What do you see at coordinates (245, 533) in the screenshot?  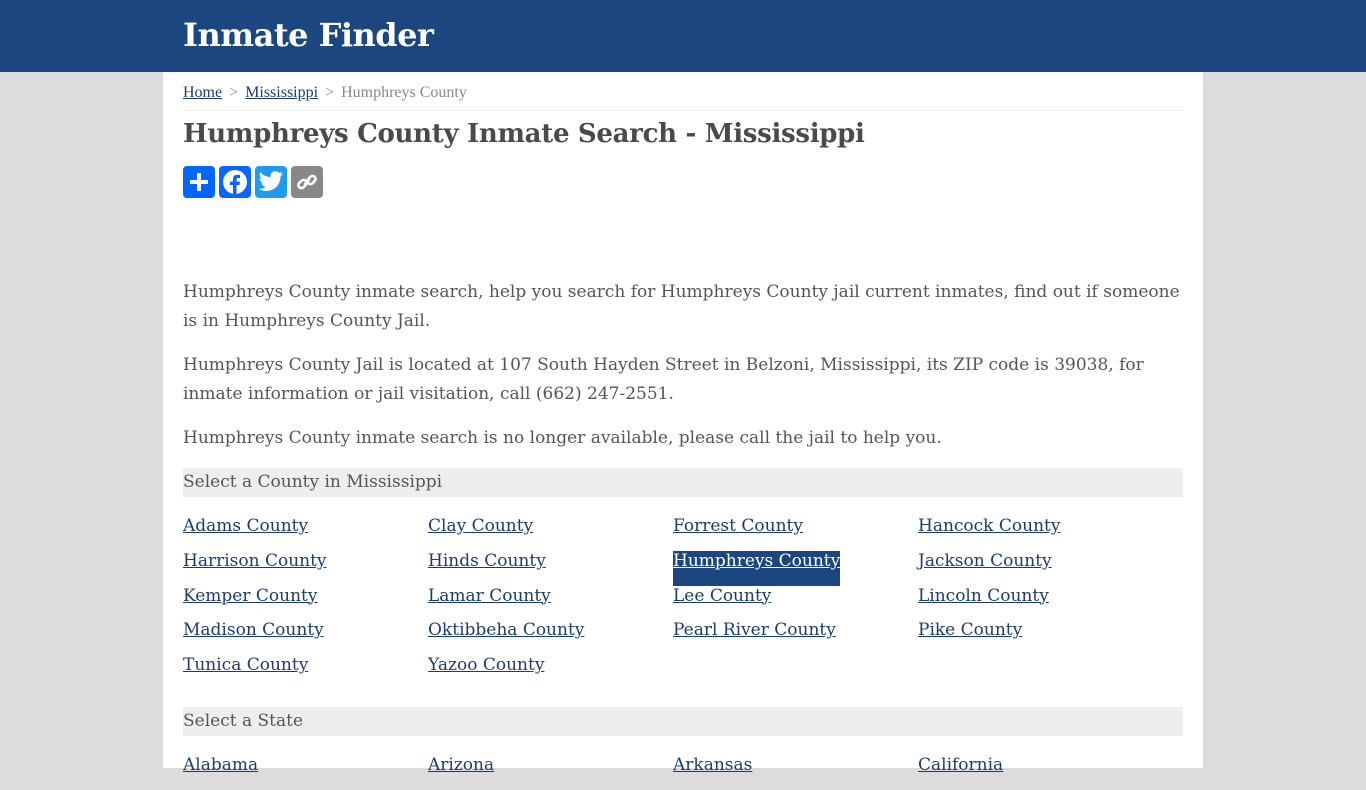 I see `county-link: Adams County` at bounding box center [245, 533].